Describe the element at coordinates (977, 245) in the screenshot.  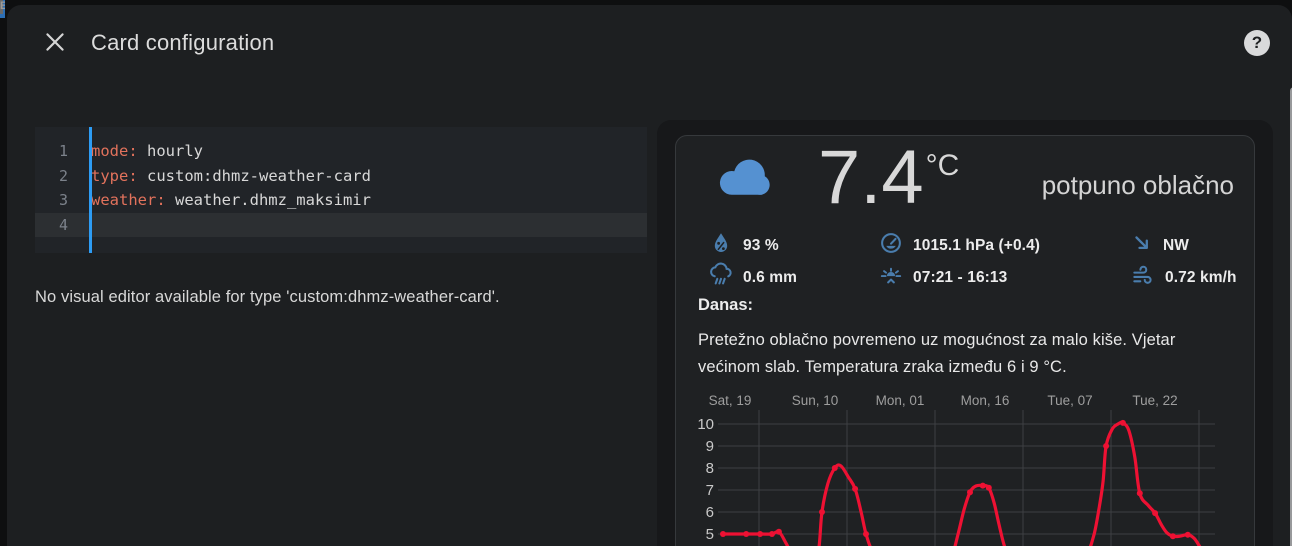
I see `stat-value: 1015.1 hPa (+0.4)` at that location.